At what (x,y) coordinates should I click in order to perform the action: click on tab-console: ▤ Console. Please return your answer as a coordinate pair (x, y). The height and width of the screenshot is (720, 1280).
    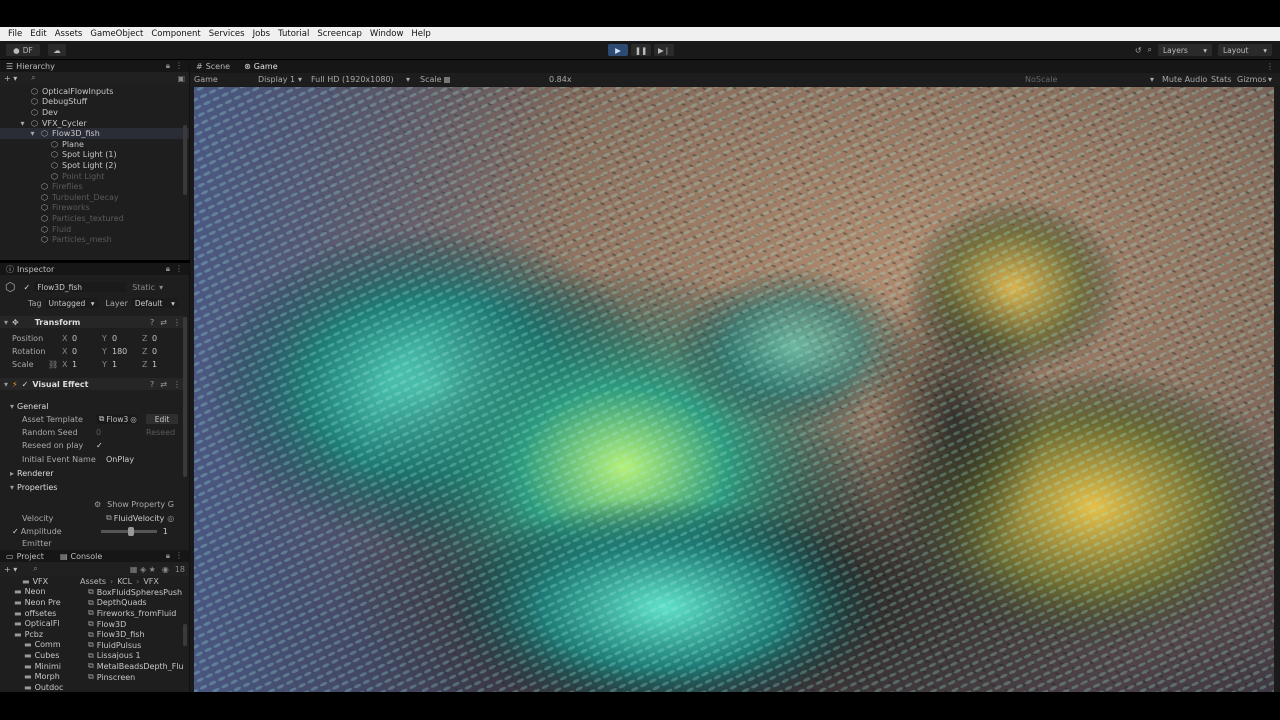
    Looking at the image, I should click on (81, 556).